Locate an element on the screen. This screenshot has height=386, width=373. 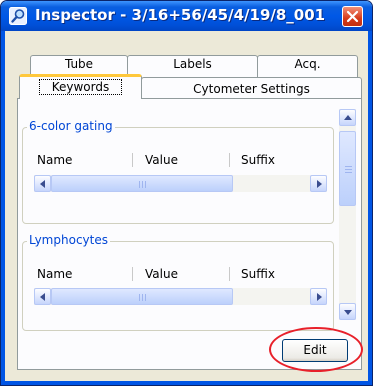
window-border-right is located at coordinates (370, 208).